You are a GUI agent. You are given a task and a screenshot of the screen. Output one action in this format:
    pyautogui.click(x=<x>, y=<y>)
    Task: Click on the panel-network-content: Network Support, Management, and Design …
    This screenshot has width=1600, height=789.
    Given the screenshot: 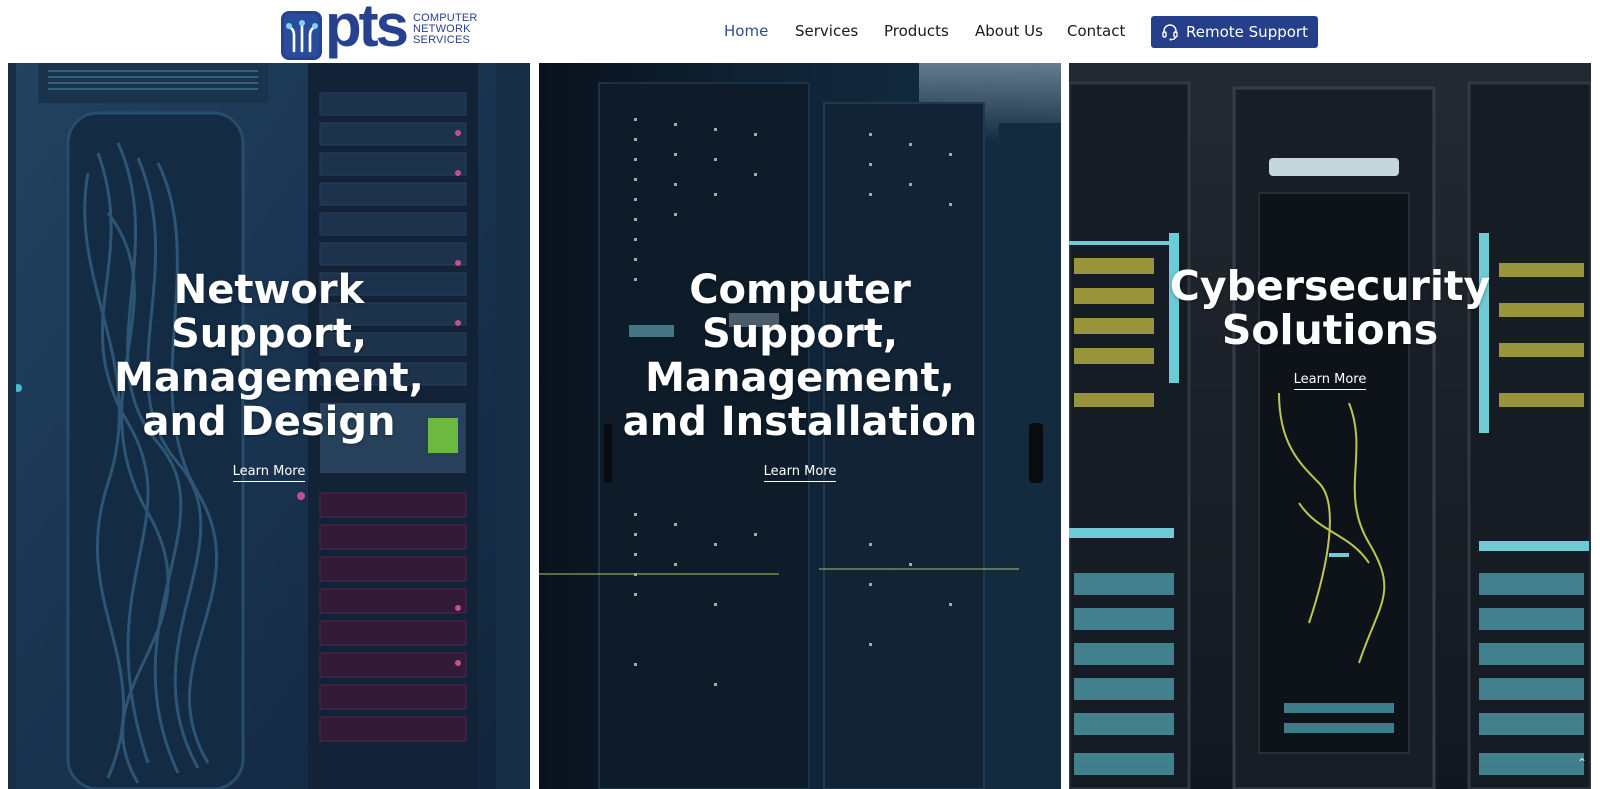 What is the action you would take?
    pyautogui.click(x=269, y=375)
    